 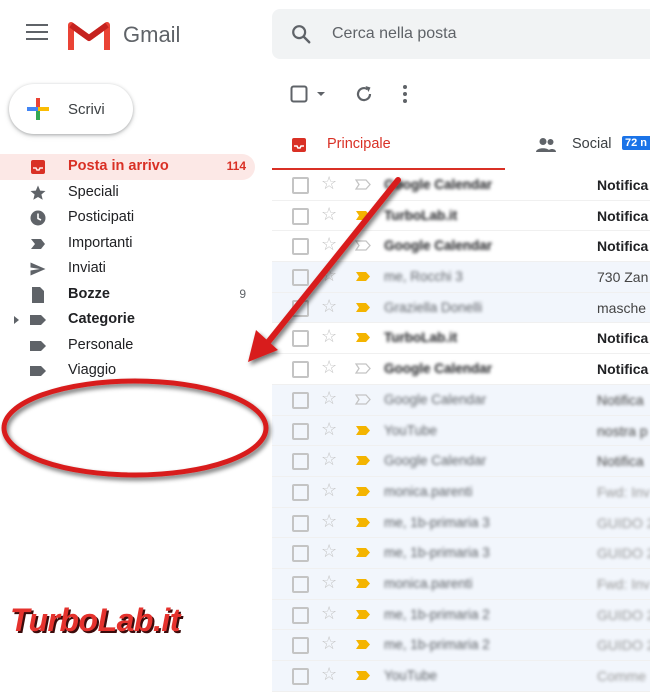 What do you see at coordinates (428, 491) in the screenshot?
I see `email-sender: monica.parenti` at bounding box center [428, 491].